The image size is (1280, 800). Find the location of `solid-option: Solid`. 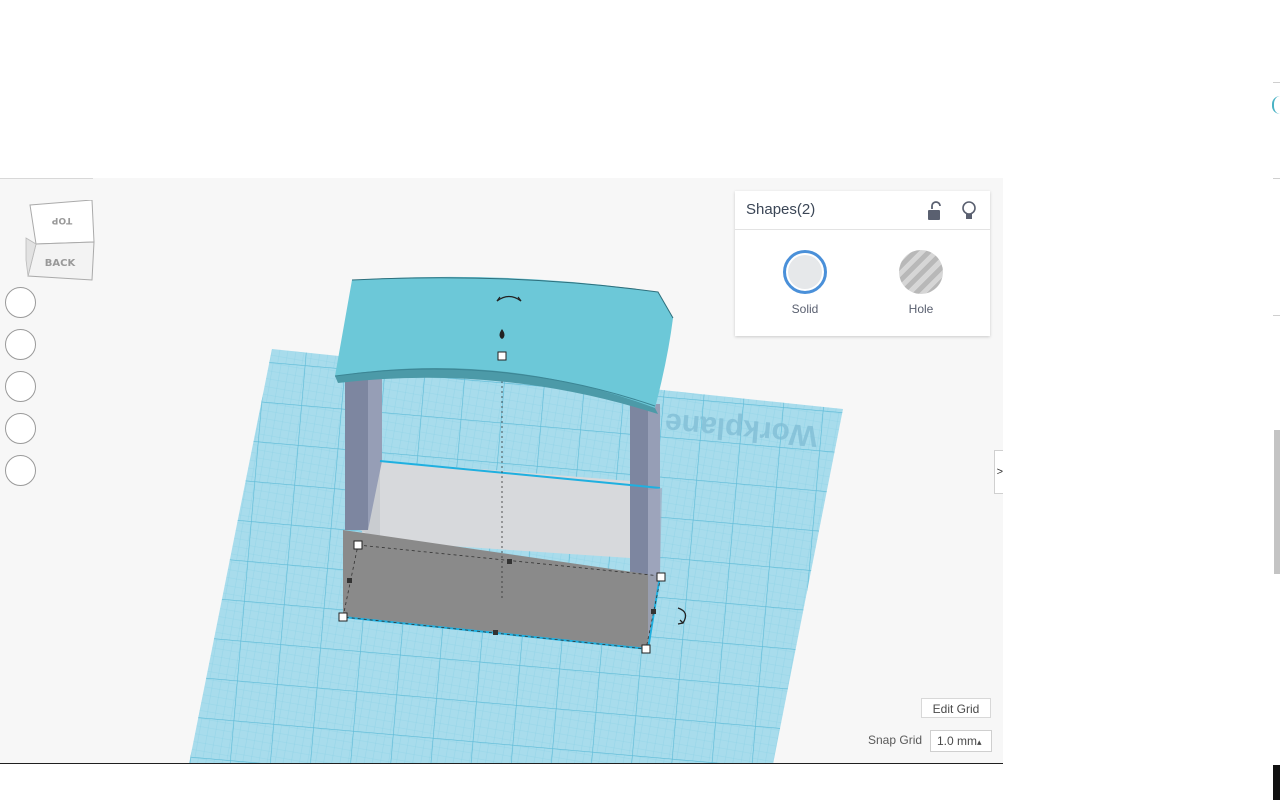

solid-option: Solid is located at coordinates (805, 290).